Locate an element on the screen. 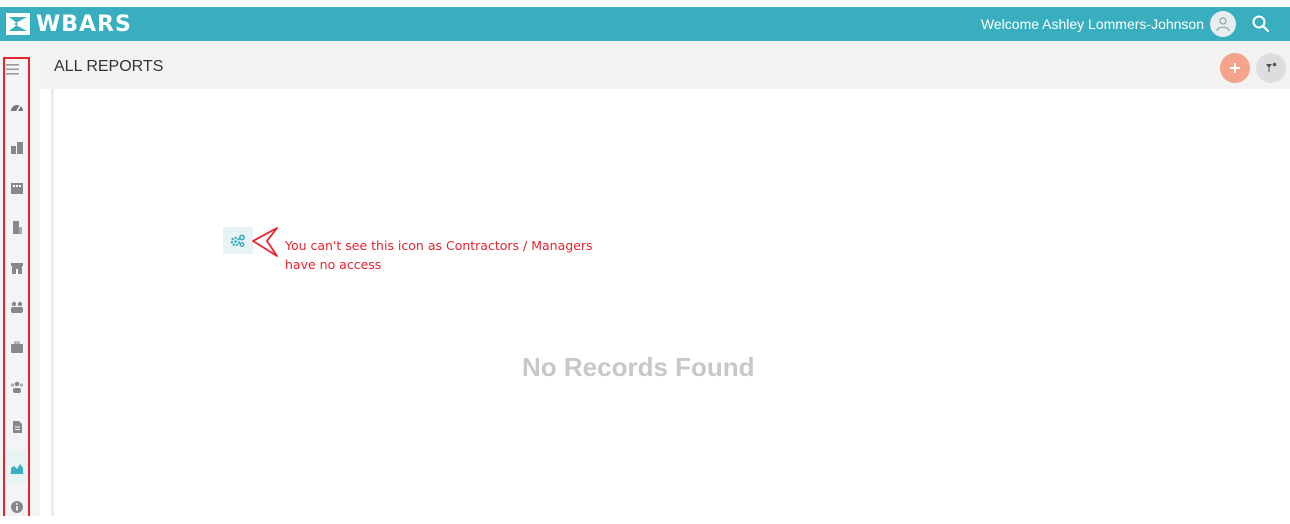 This screenshot has width=1290, height=524. users-group-icon is located at coordinates (16, 307).